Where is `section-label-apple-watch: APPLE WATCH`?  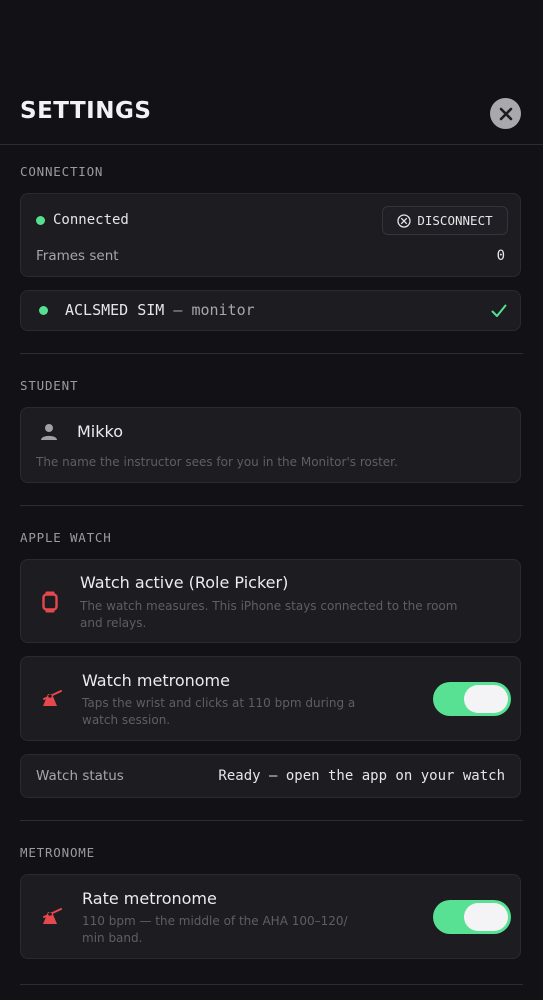 section-label-apple-watch: APPLE WATCH is located at coordinates (66, 537).